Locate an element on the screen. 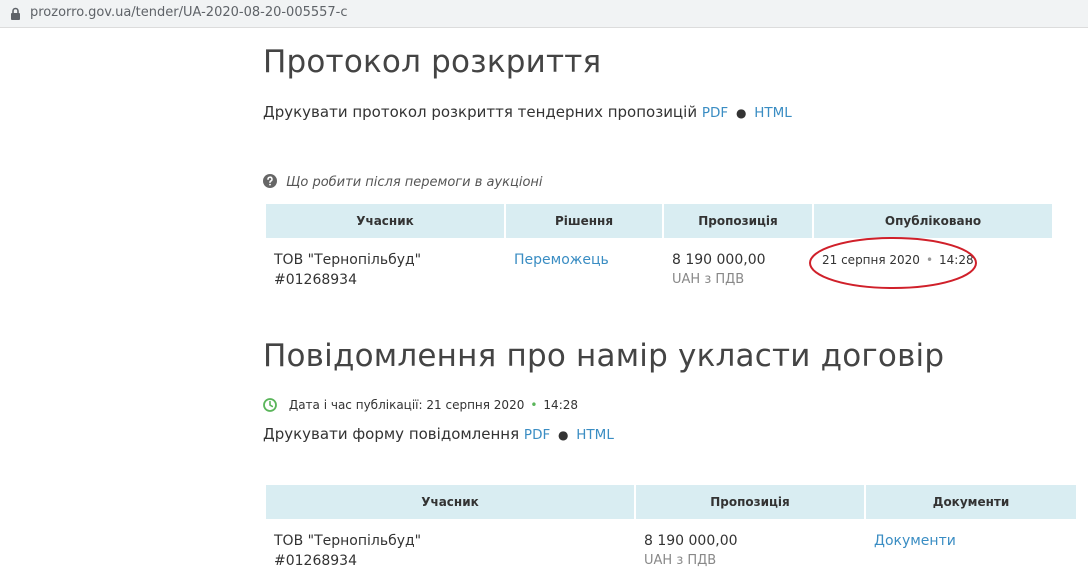 Image resolution: width=1088 pixels, height=575 pixels. print-notice-line: Друкувати форму повідомлення PDF ● HTML is located at coordinates (438, 434).